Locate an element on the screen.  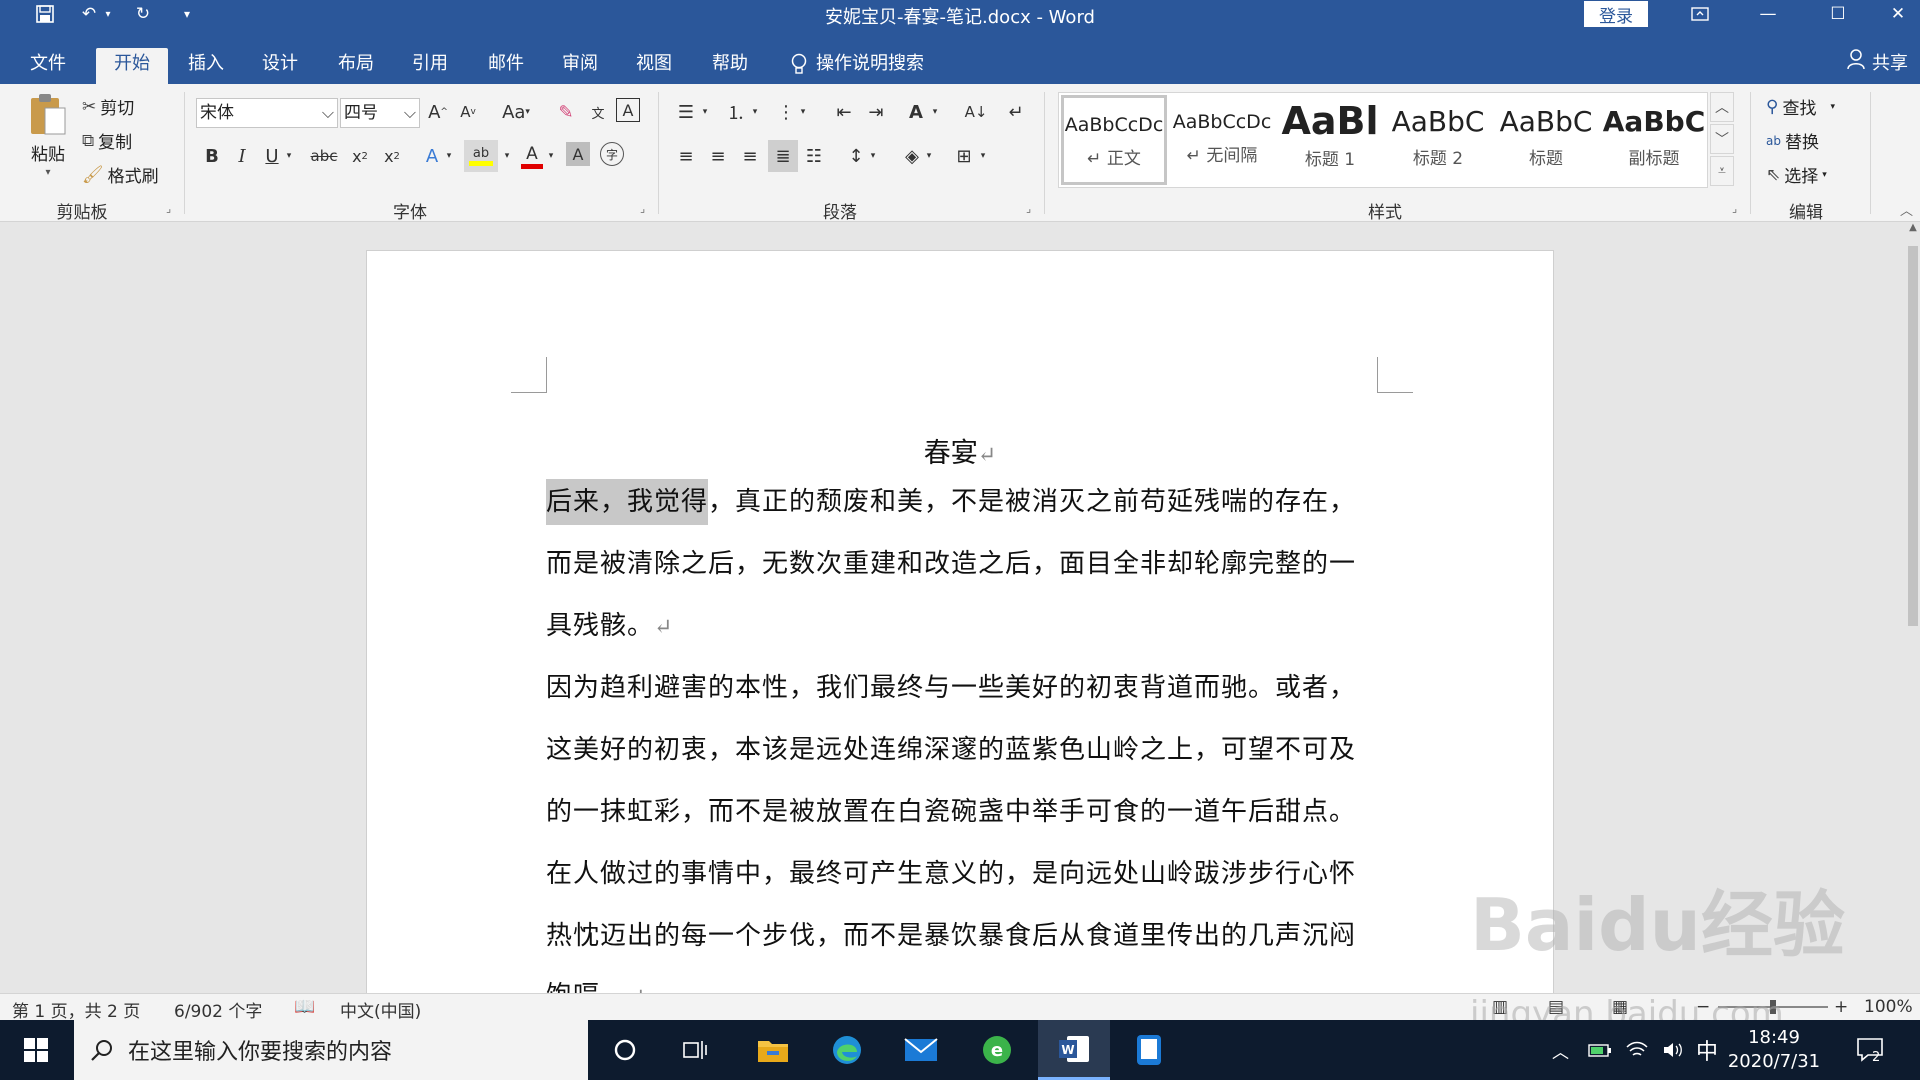
bullets-dropdown-icon: ▾ is located at coordinates (705, 112).